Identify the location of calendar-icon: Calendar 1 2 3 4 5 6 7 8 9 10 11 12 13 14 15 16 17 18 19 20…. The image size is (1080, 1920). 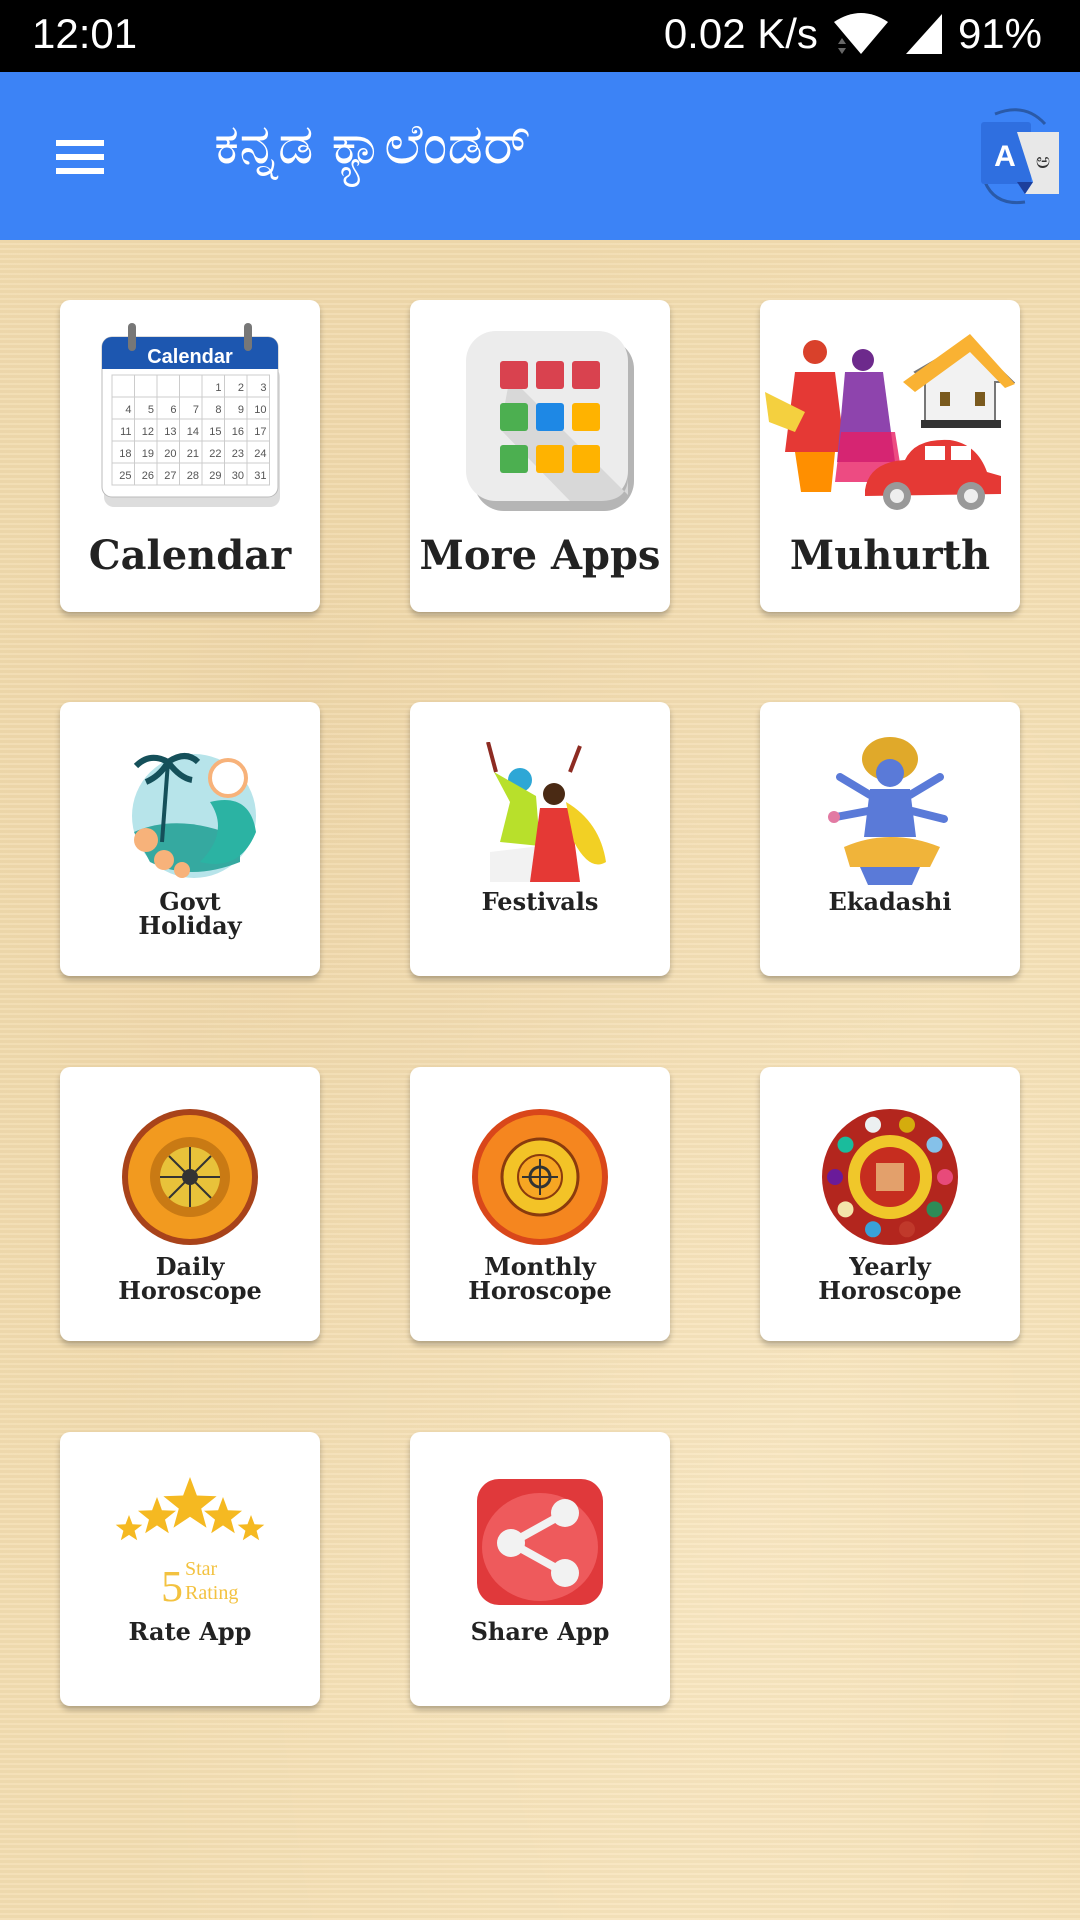
(190, 417).